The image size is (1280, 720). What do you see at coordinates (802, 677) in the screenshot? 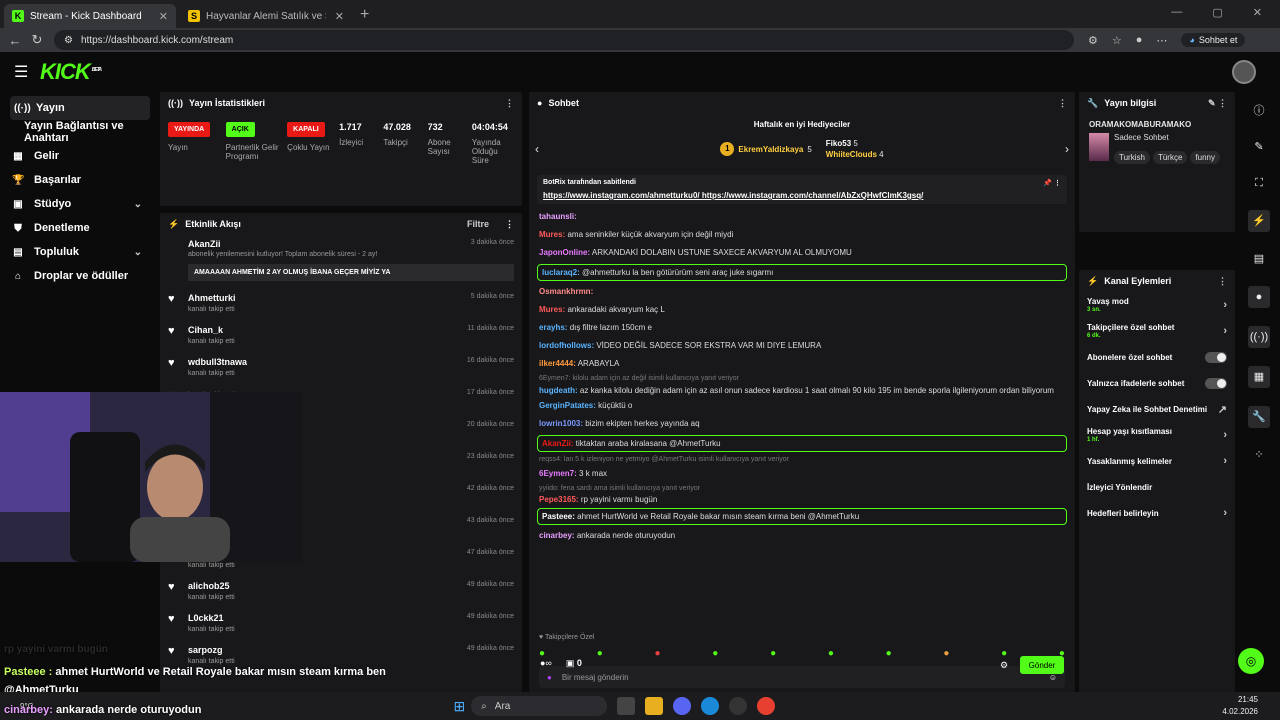
I see `chat-input: ● Bir mesaj gönderin ☺` at bounding box center [802, 677].